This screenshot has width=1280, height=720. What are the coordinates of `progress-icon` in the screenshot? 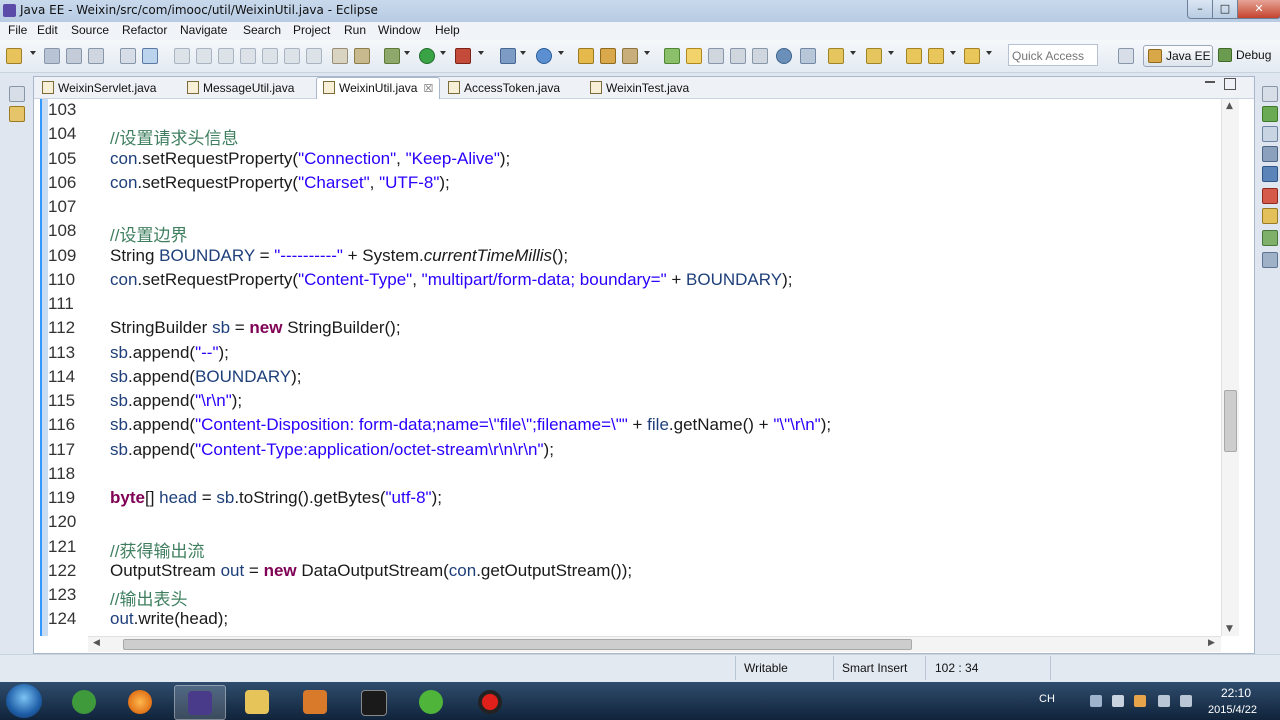 It's located at (1270, 260).